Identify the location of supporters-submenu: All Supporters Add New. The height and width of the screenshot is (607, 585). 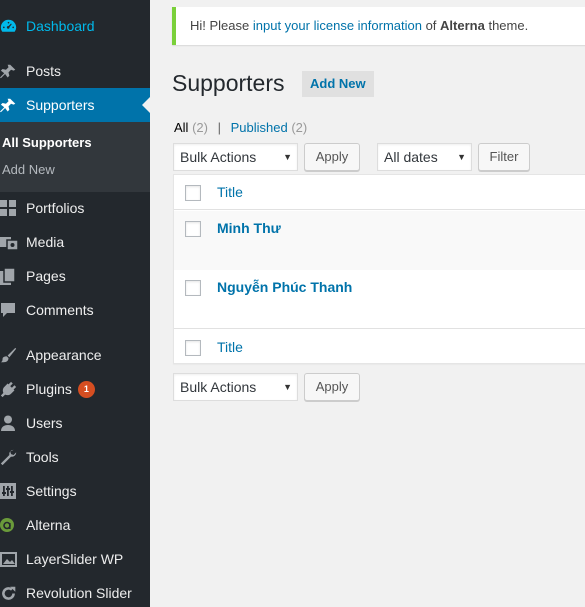
(75, 157).